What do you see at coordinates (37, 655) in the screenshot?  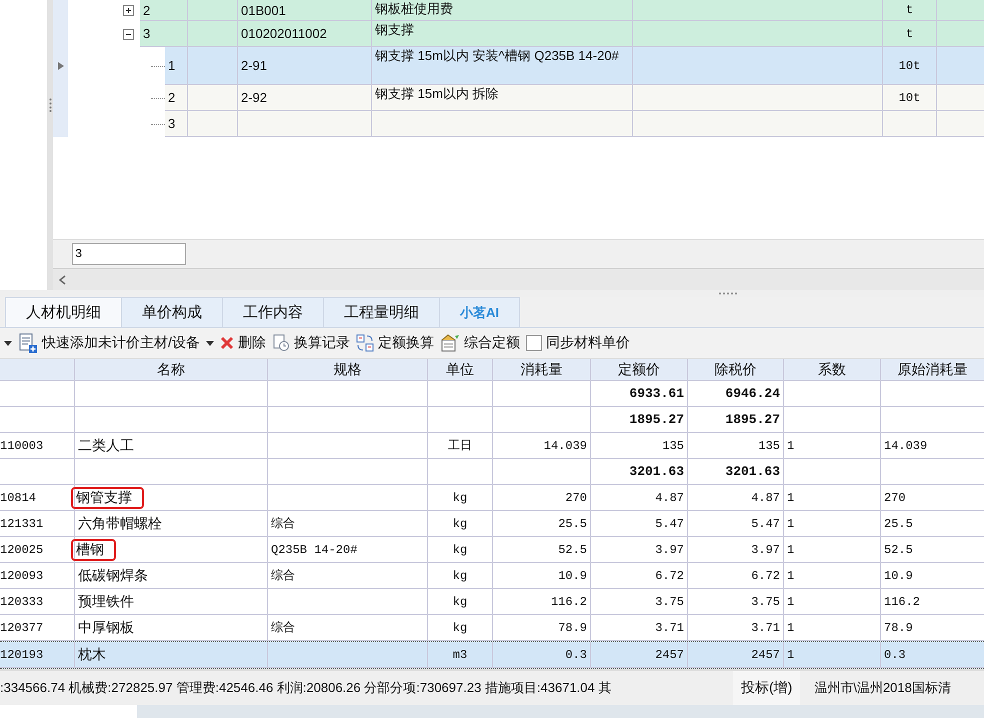 I see `table-cell: 120193` at bounding box center [37, 655].